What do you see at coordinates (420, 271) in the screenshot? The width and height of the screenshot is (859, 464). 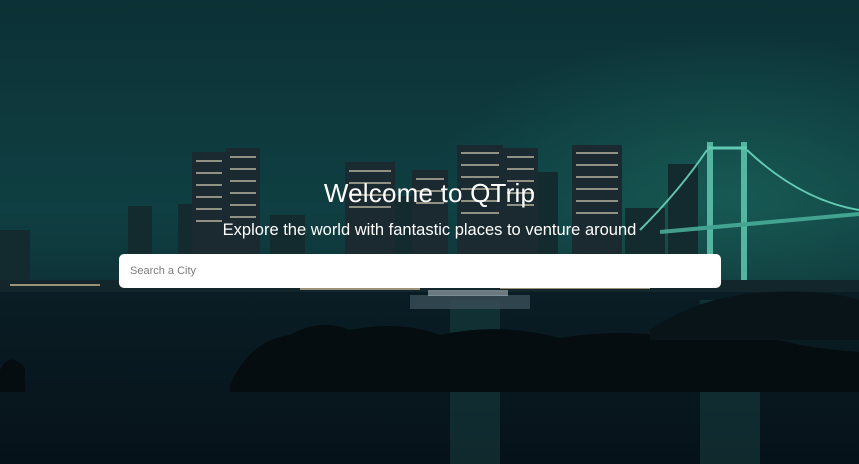 I see `city-search-input` at bounding box center [420, 271].